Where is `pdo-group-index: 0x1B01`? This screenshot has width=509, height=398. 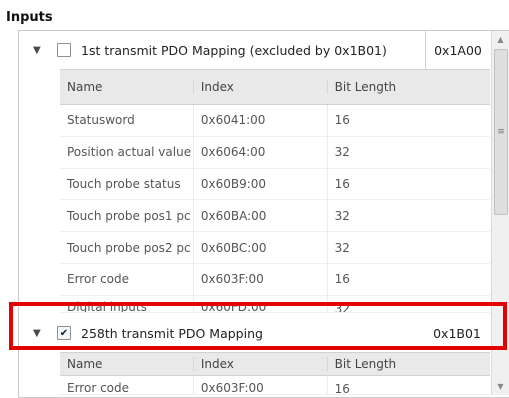
pdo-group-index: 0x1B01 is located at coordinates (457, 333).